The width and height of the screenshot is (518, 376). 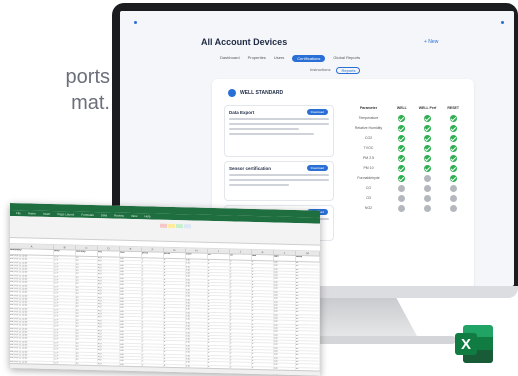 What do you see at coordinates (87, 248) in the screenshot?
I see `column-letter: C` at bounding box center [87, 248].